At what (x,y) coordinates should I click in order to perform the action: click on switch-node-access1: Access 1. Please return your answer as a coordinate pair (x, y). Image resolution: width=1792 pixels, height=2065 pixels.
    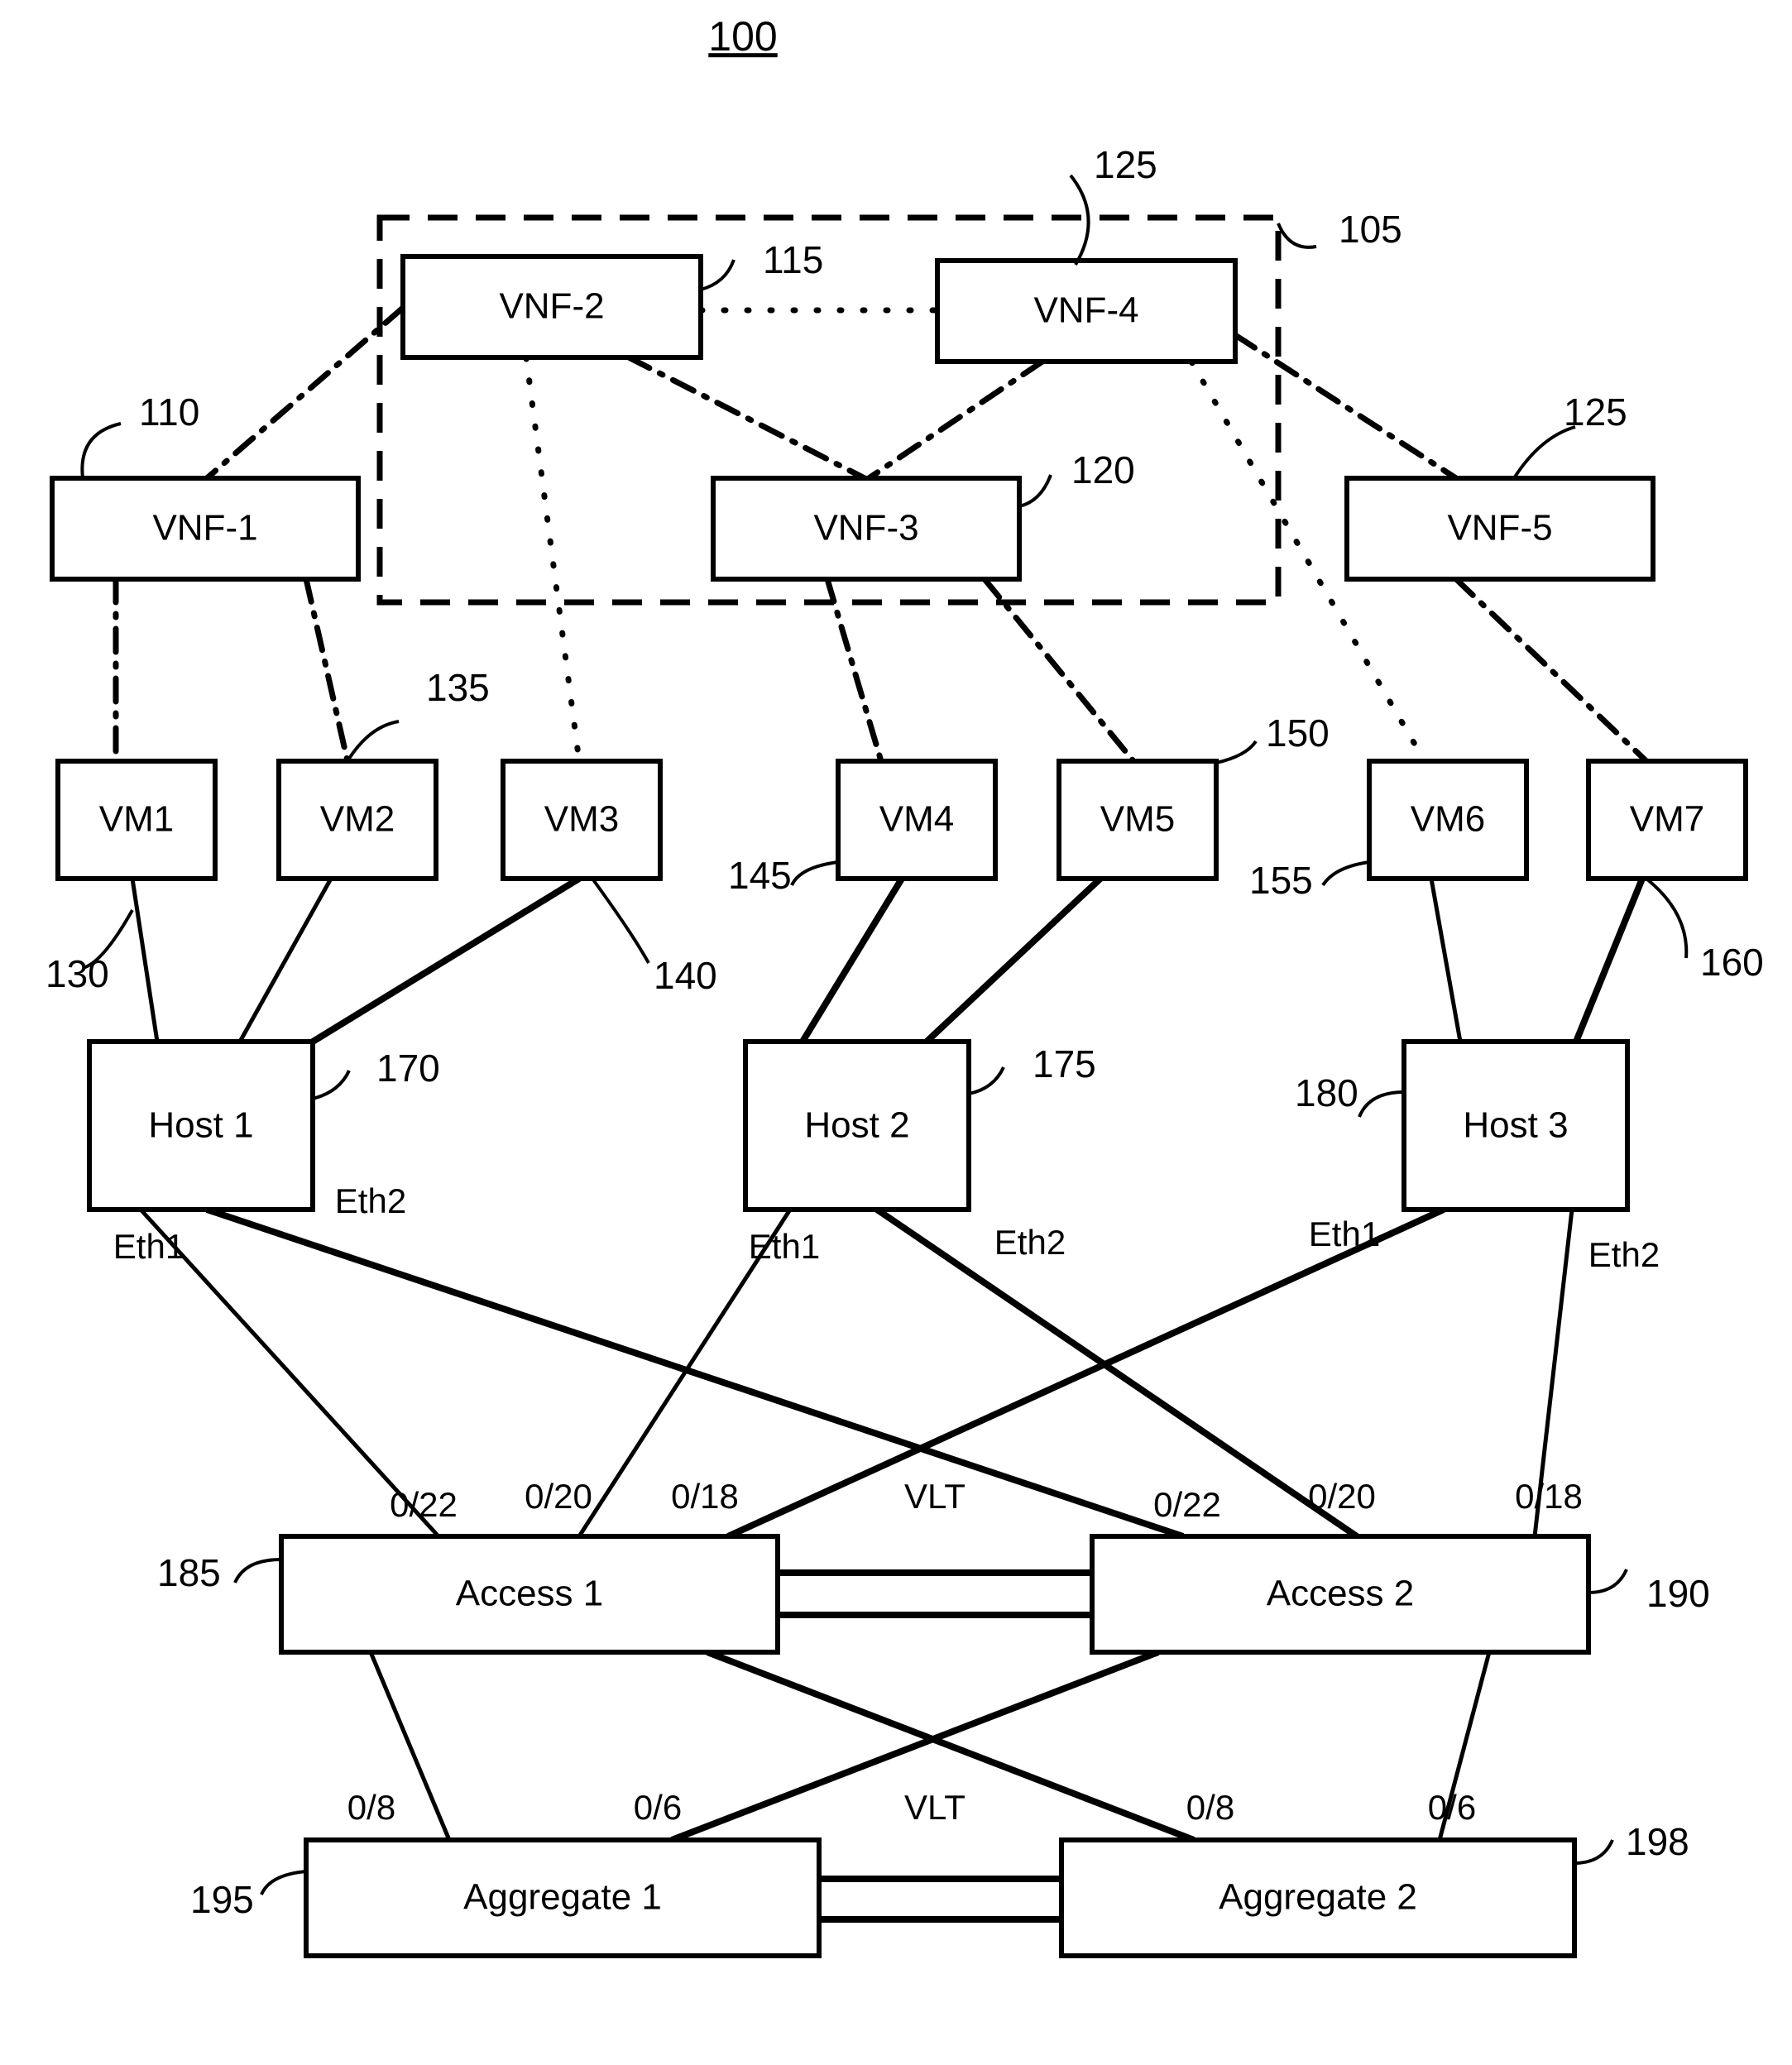
    Looking at the image, I should click on (529, 1594).